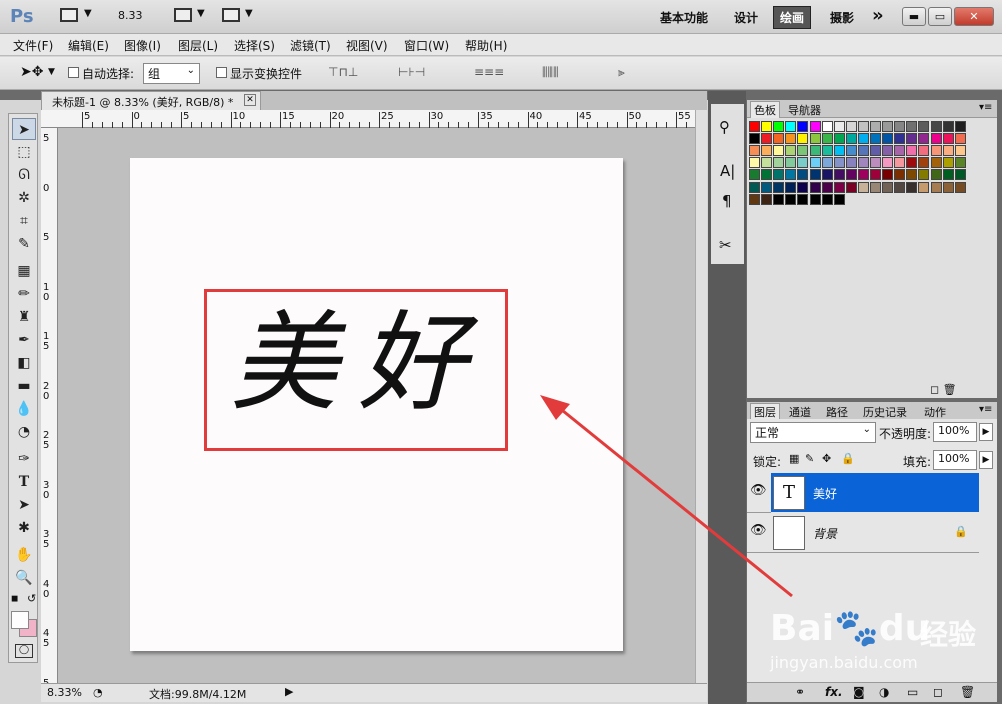 This screenshot has height=704, width=1002. Describe the element at coordinates (221, 72) in the screenshot. I see `show-transform-checkbox` at that location.